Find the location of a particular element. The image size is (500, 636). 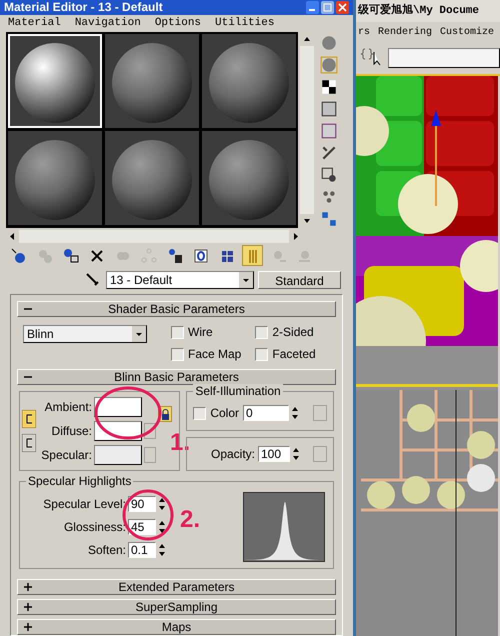

checker-icon is located at coordinates (329, 87).